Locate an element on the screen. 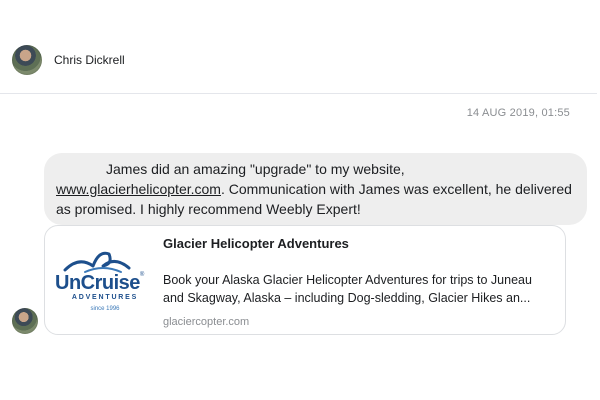  message-header is located at coordinates (27, 60).